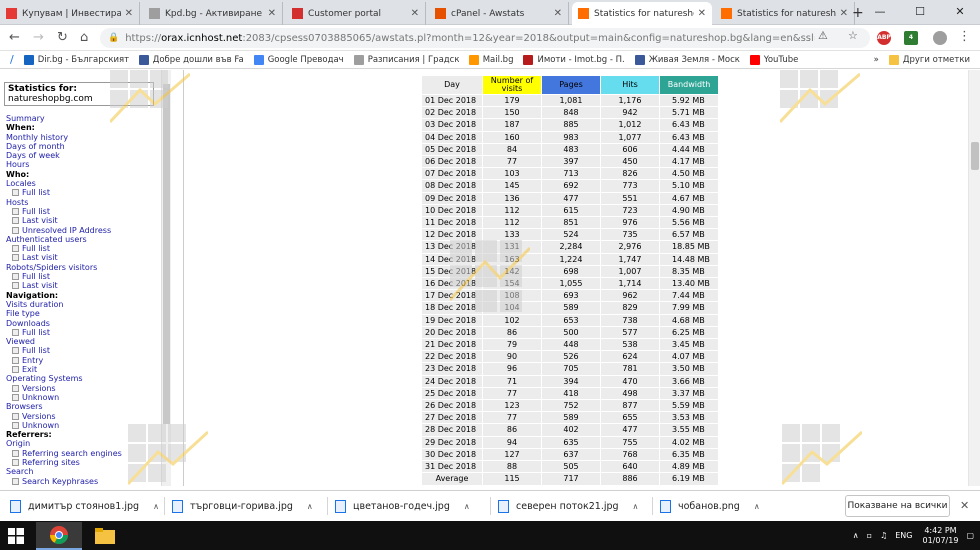 Image resolution: width=980 pixels, height=550 pixels. What do you see at coordinates (911, 38) in the screenshot?
I see `extension-icon: 4` at bounding box center [911, 38].